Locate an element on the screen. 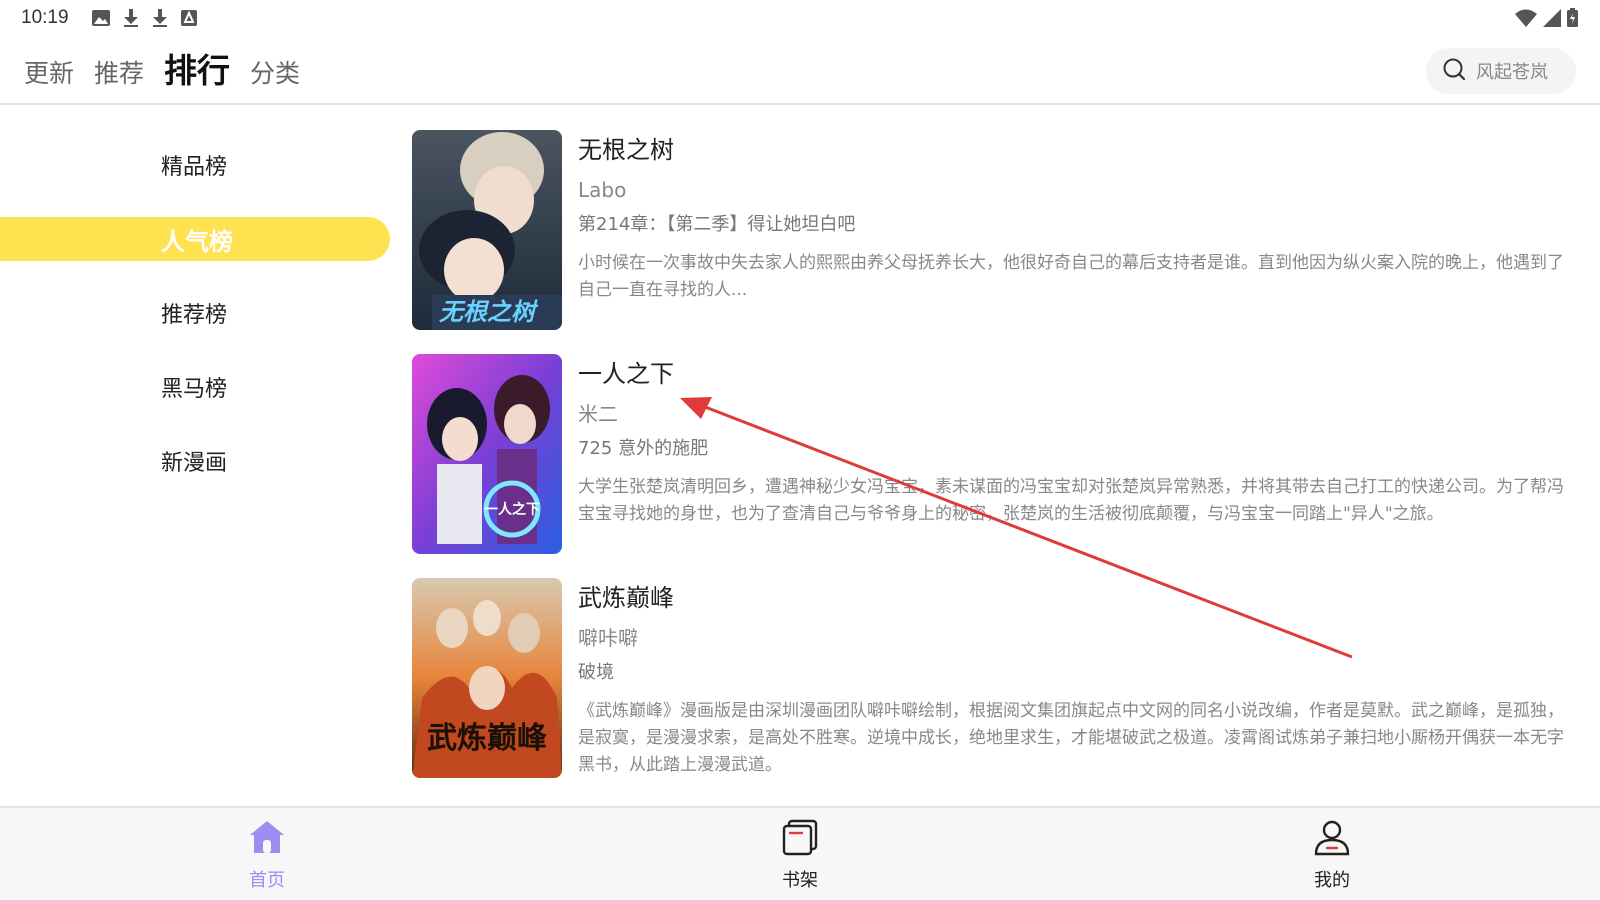 The image size is (1600, 900). header-divider is located at coordinates (800, 104).